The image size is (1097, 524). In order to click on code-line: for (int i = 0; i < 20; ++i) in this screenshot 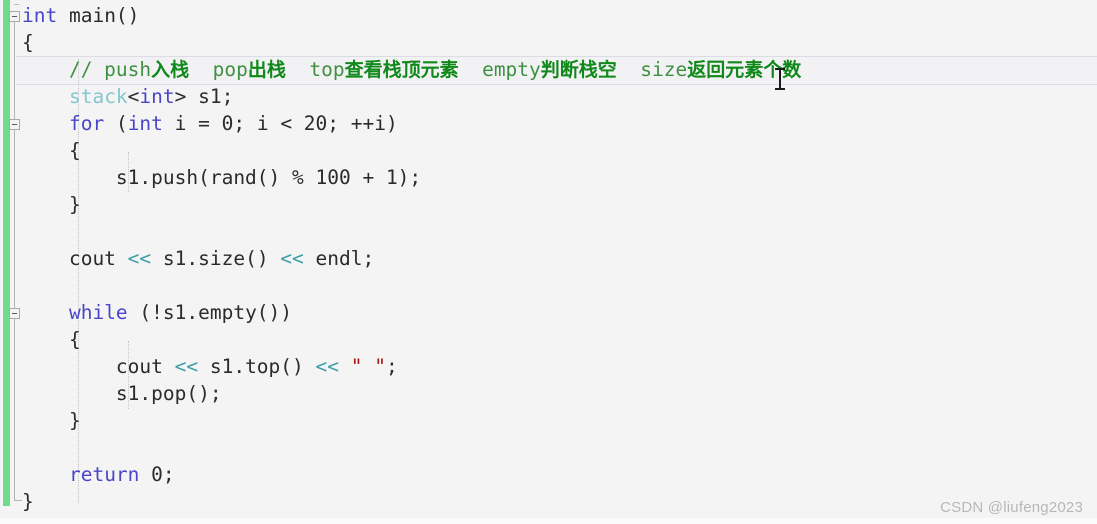, I will do `click(210, 123)`.